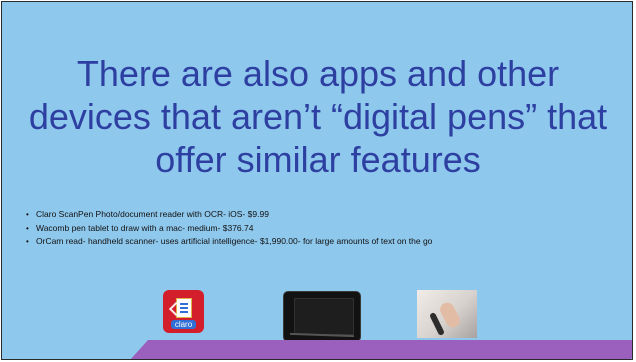 Image resolution: width=636 pixels, height=362 pixels. I want to click on wacom-tablet-image, so click(322, 316).